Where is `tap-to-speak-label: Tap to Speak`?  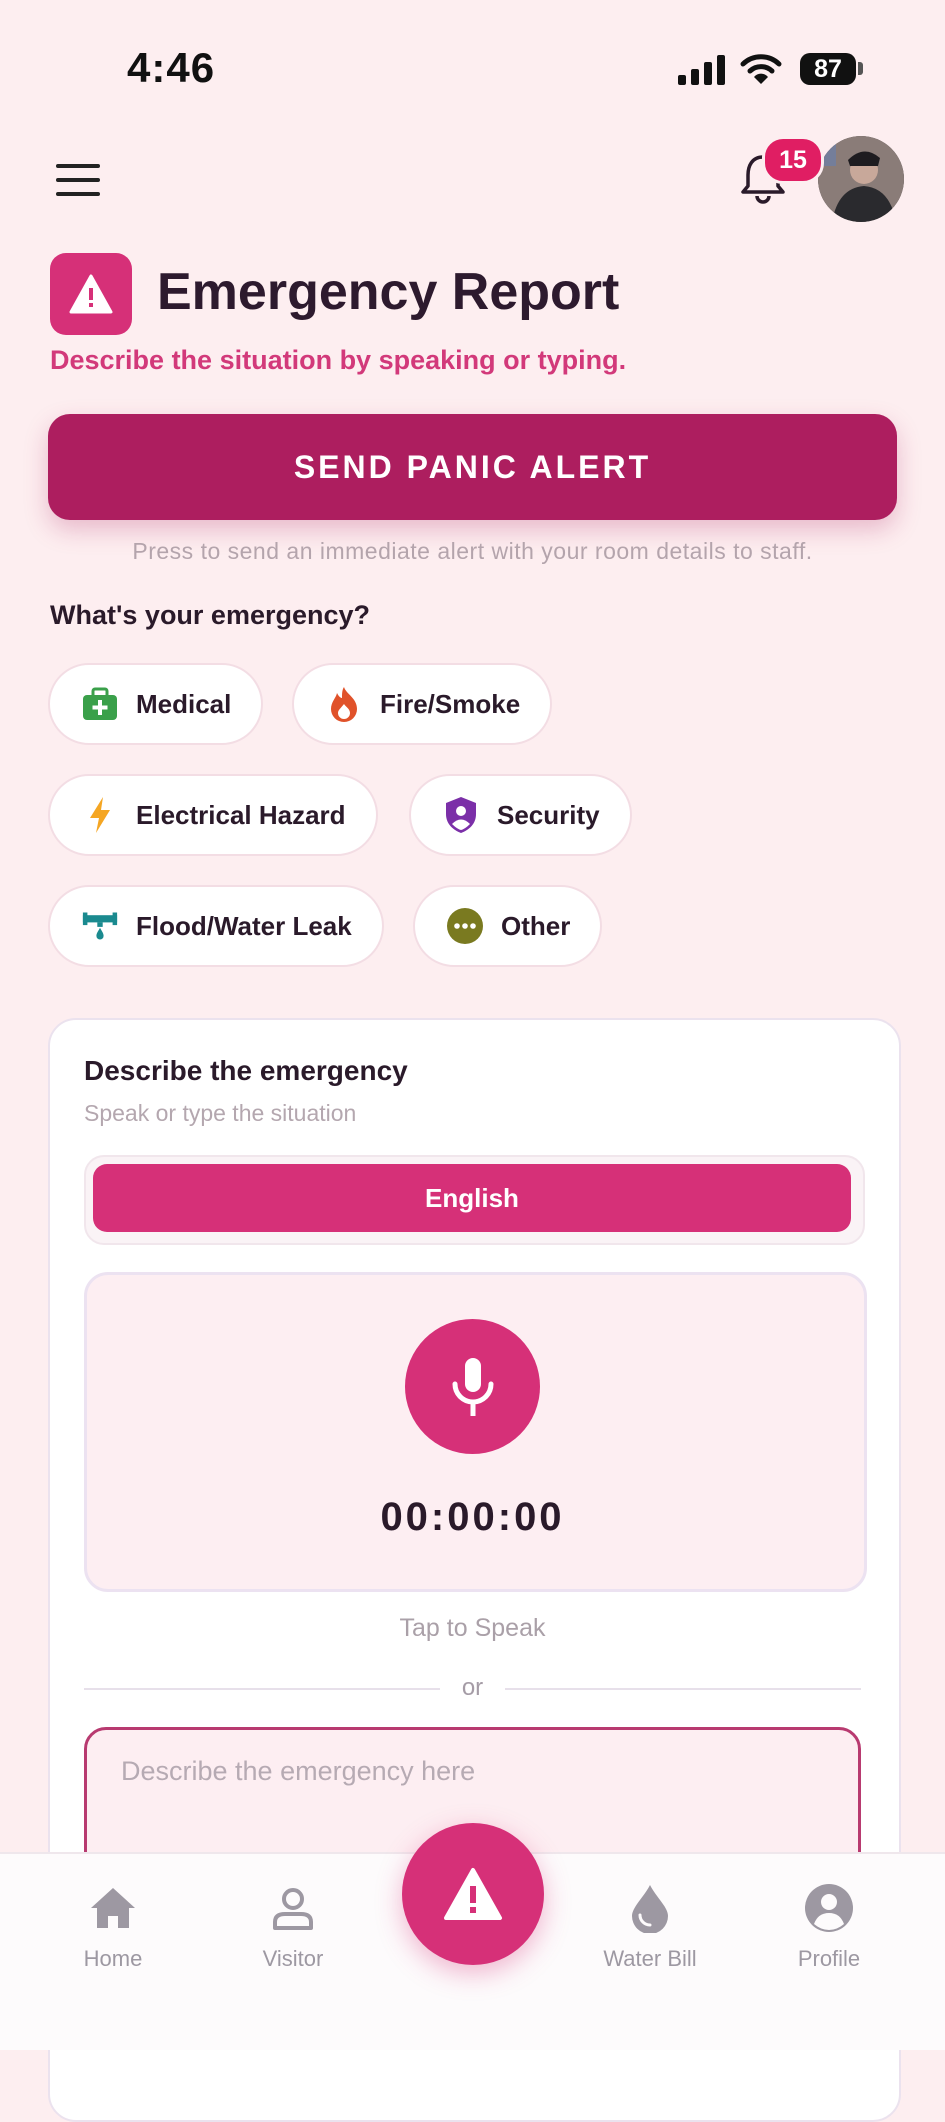
tap-to-speak-label: Tap to Speak is located at coordinates (472, 1628).